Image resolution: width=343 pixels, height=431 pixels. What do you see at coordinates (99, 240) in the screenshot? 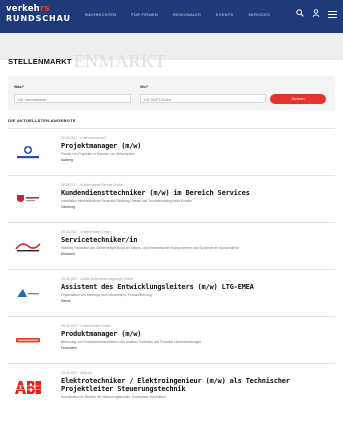
I see `job-title: Servicetechniker/in` at bounding box center [99, 240].